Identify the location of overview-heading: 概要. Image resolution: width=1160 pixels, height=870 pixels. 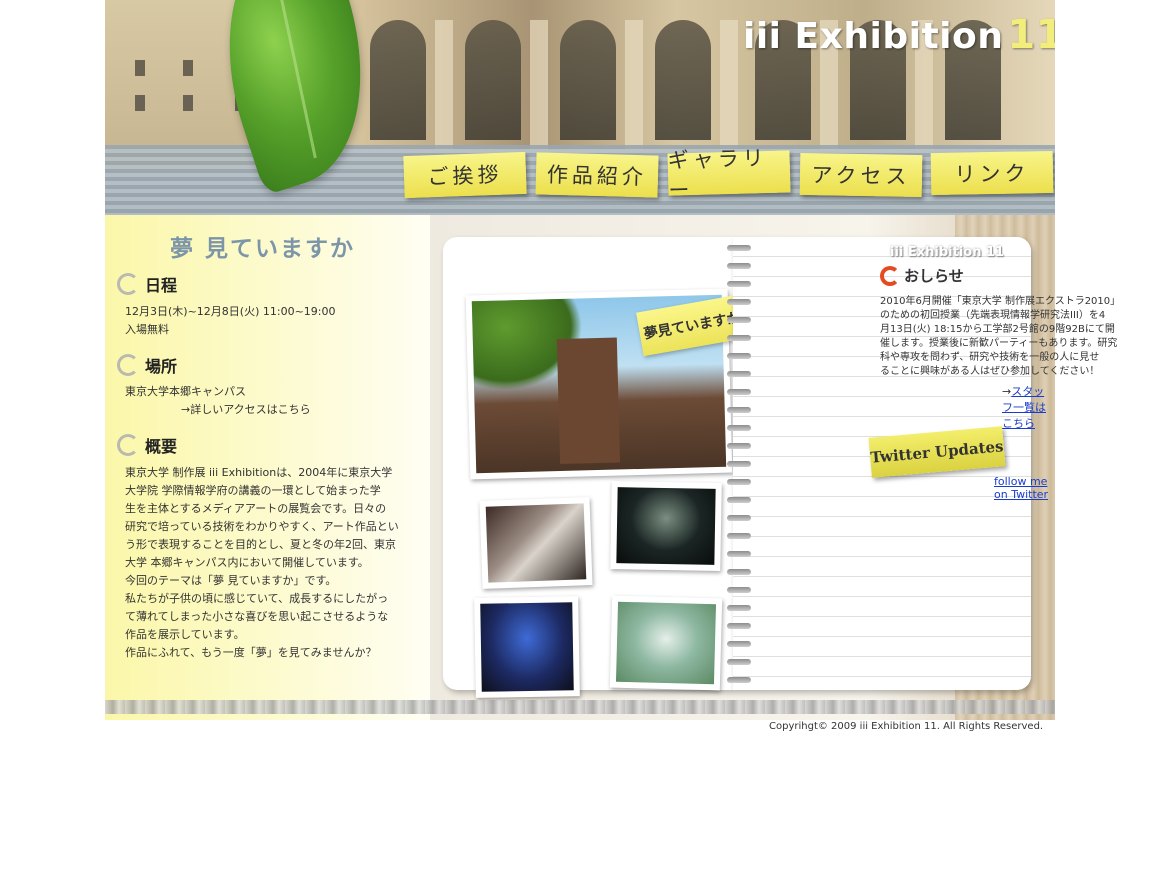
(147, 445).